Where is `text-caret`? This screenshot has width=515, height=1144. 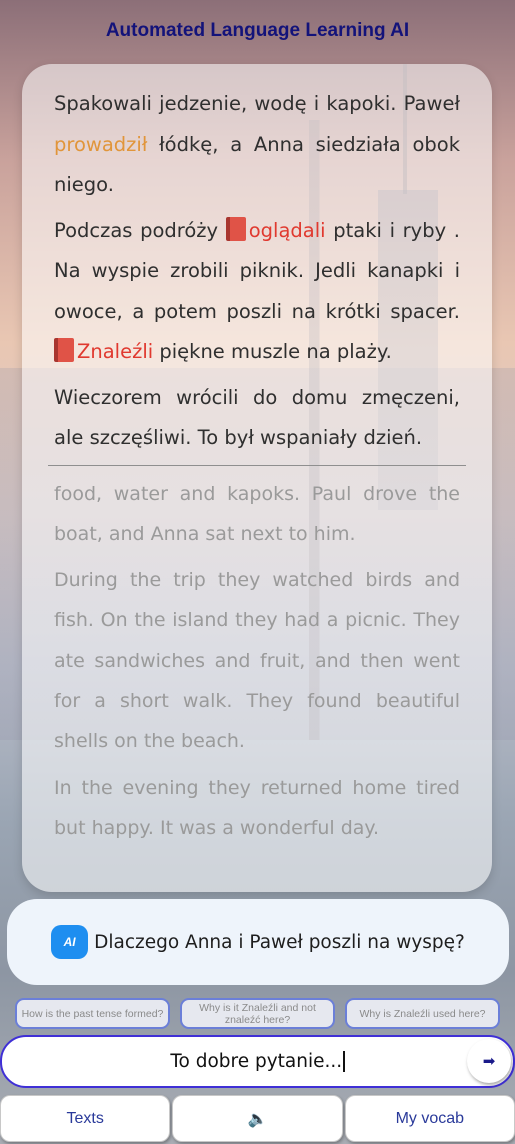
text-caret is located at coordinates (344, 1061).